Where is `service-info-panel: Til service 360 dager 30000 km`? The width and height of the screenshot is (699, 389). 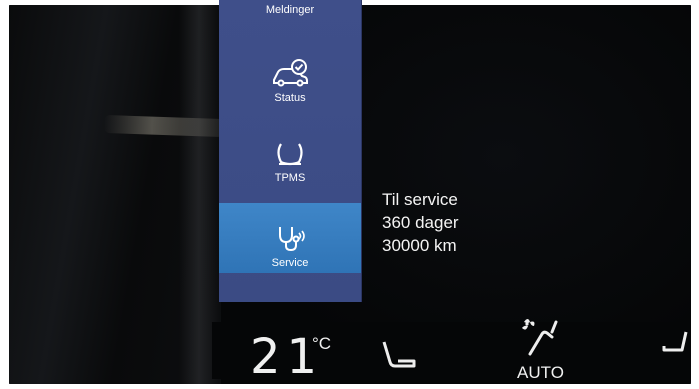
service-info-panel: Til service 360 dager 30000 km is located at coordinates (420, 222).